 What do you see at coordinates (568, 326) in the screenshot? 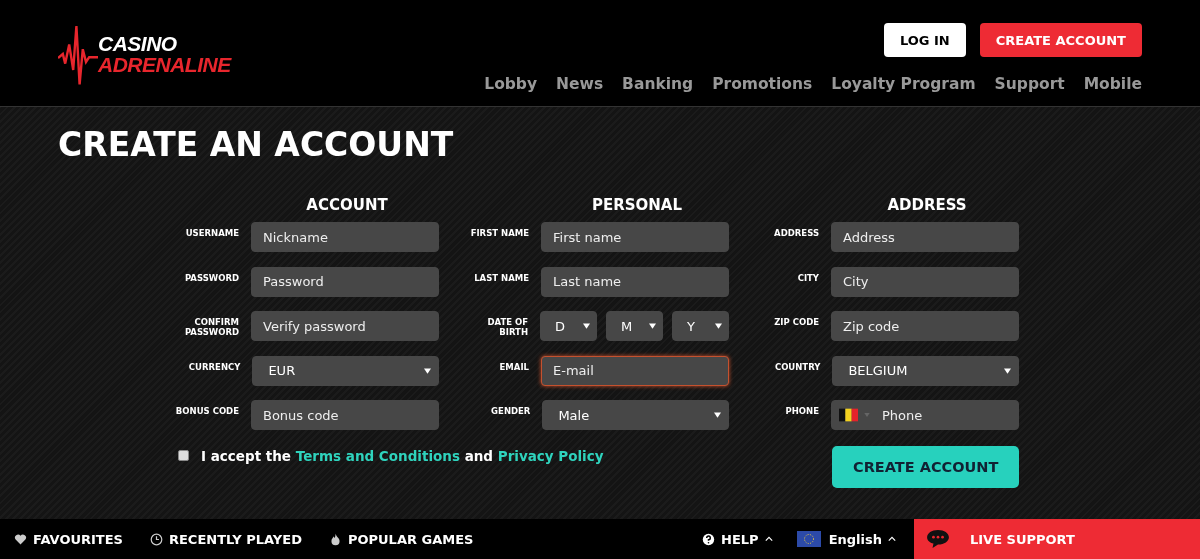
I see `select-field: D` at bounding box center [568, 326].